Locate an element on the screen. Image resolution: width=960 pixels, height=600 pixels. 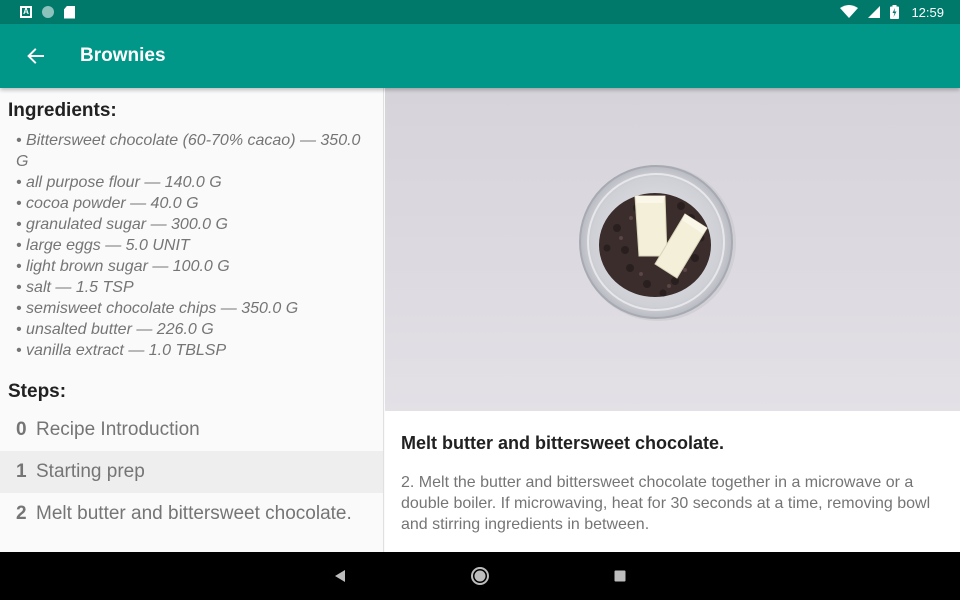
ingredient-item: • light brown sugar — 100.0 G is located at coordinates (123, 266).